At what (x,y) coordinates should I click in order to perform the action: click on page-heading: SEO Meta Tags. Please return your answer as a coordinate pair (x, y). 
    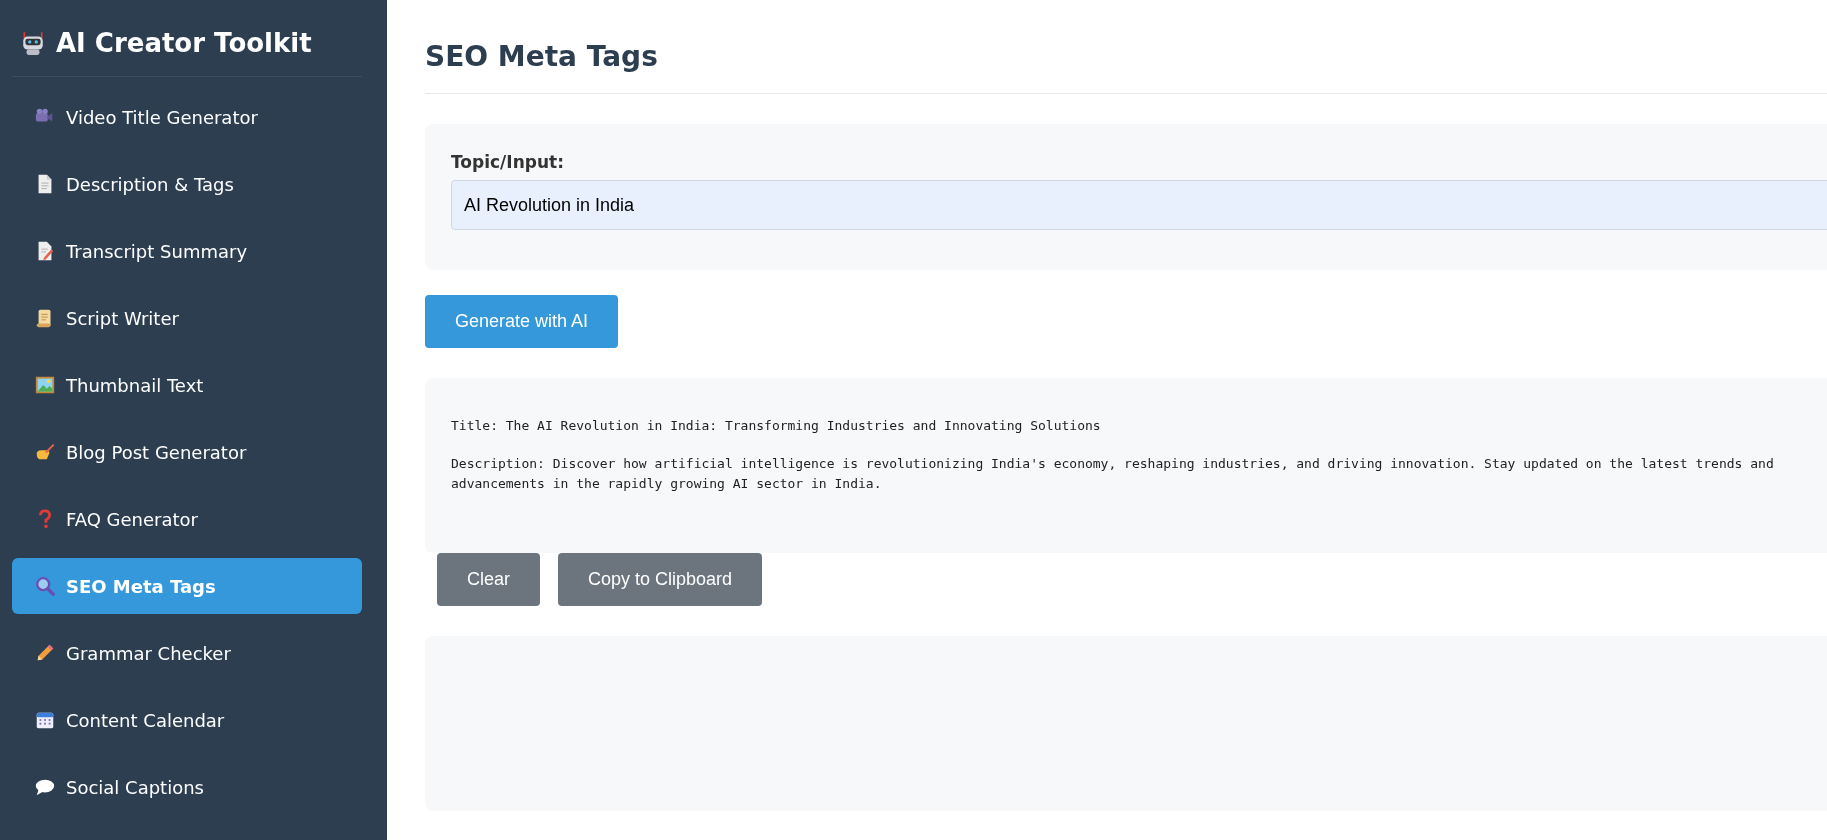
    Looking at the image, I should click on (1126, 47).